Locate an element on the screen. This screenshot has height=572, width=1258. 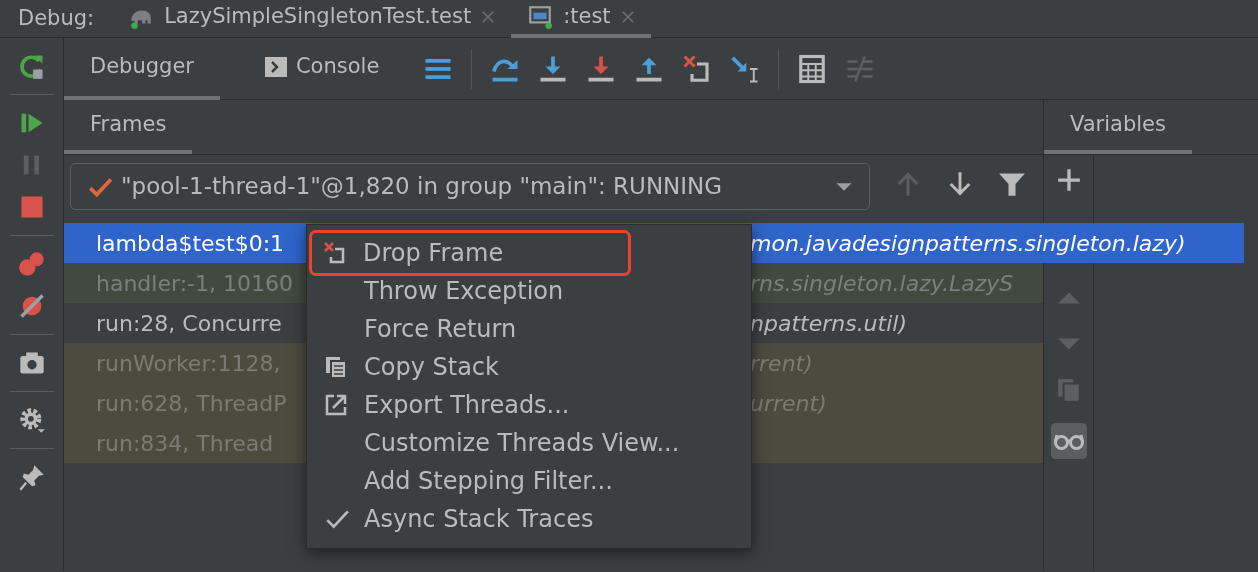
frame-method: lambda$test$0:1 is located at coordinates (191, 243).